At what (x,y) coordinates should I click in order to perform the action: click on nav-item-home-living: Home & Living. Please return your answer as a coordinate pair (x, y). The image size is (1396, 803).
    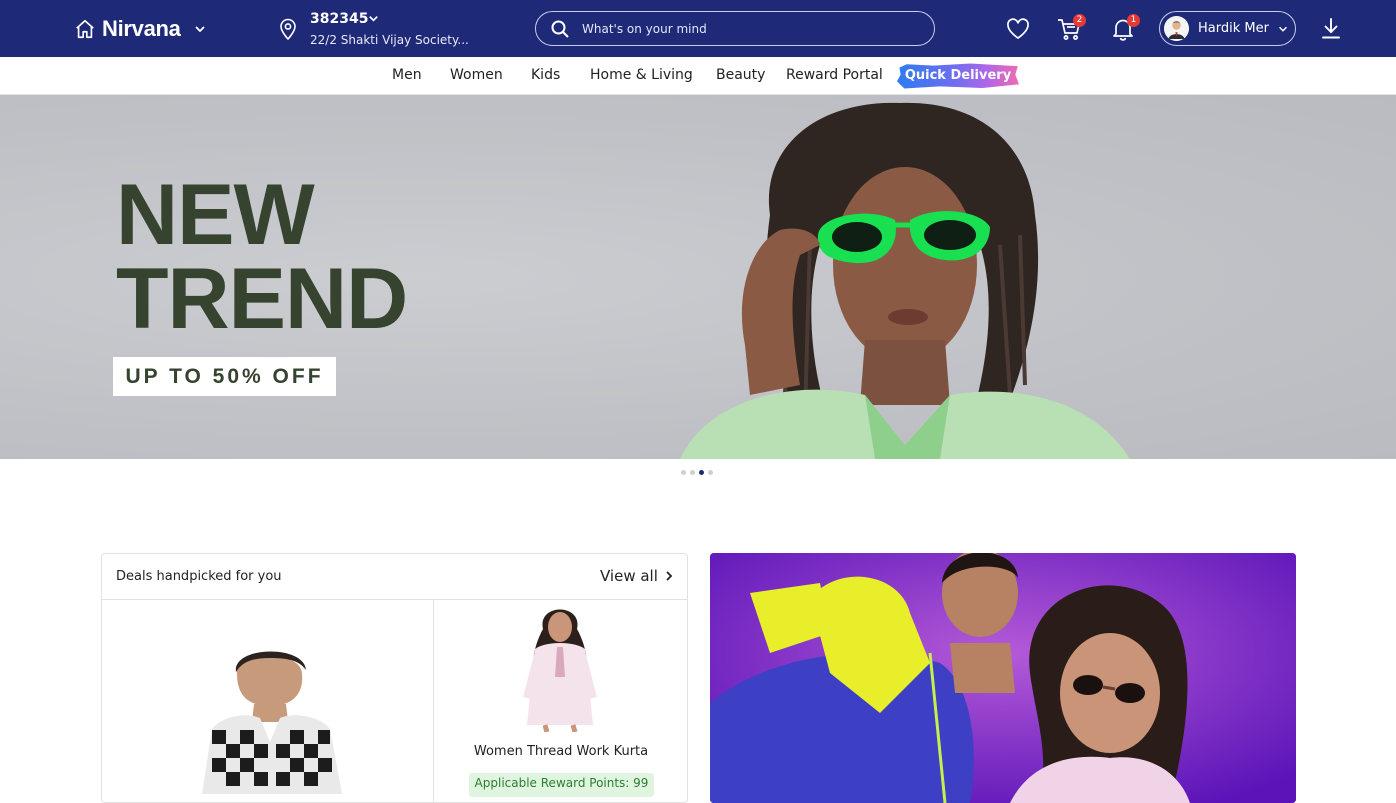
    Looking at the image, I should click on (641, 75).